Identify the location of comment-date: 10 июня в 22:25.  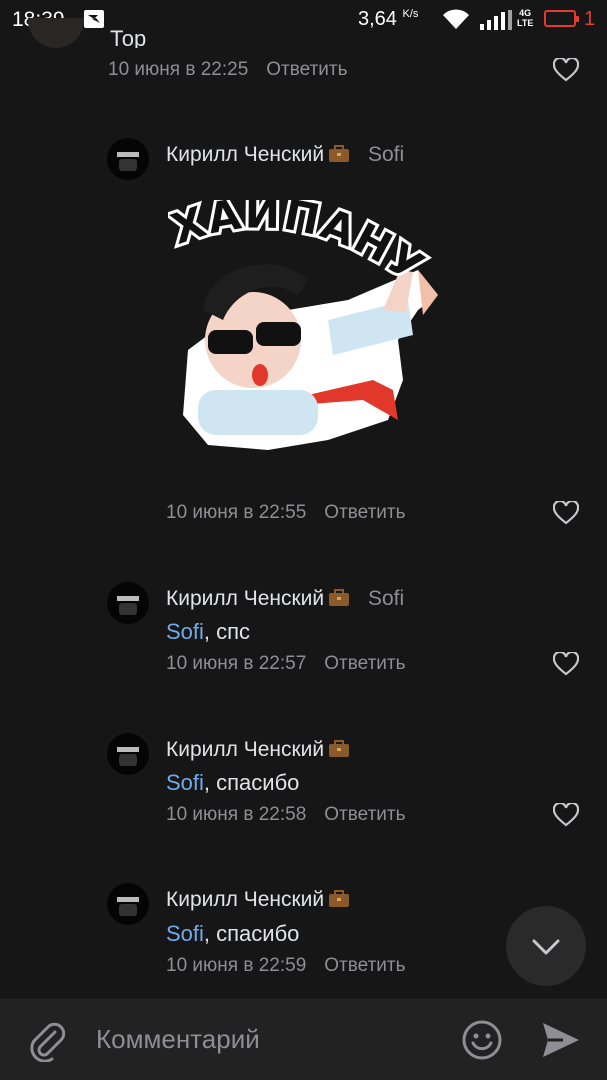
(178, 69).